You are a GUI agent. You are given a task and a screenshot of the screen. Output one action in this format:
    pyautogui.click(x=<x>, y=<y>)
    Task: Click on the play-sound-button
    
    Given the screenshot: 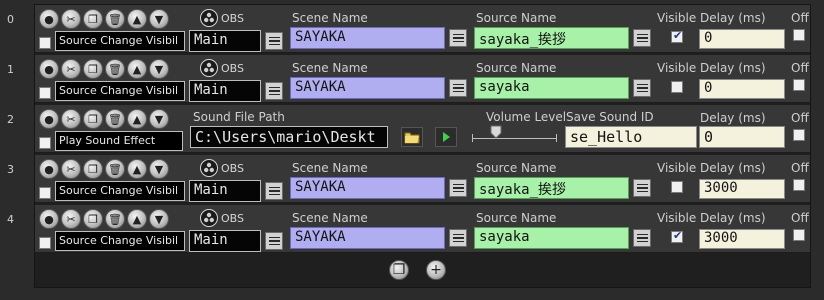 What is the action you would take?
    pyautogui.click(x=446, y=137)
    